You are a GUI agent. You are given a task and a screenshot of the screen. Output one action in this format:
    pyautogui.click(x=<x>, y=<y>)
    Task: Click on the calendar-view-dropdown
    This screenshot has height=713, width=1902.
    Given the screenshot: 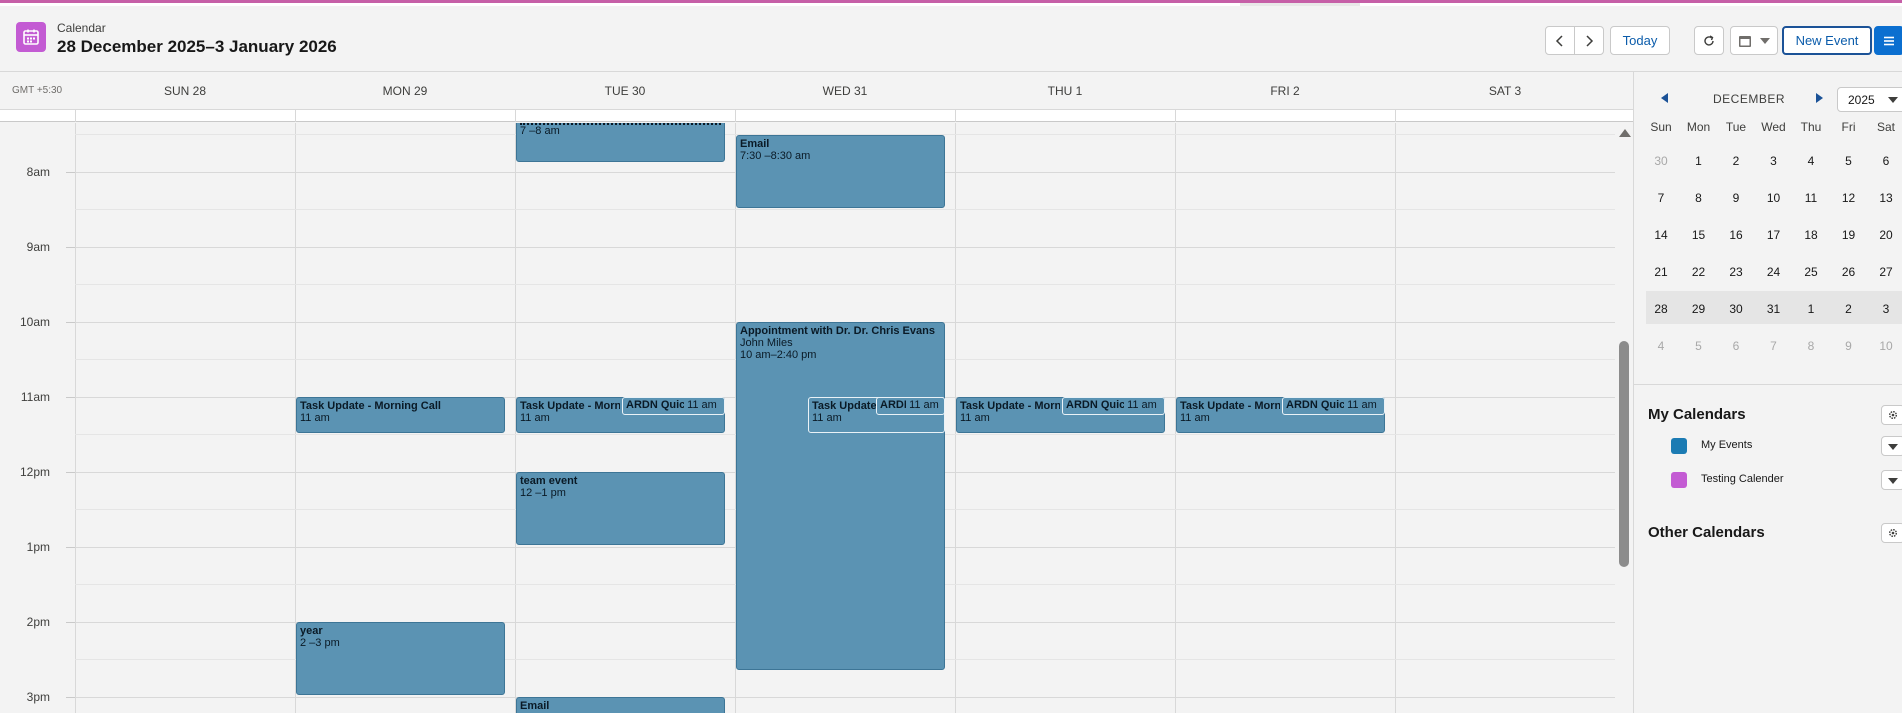 What is the action you would take?
    pyautogui.click(x=1754, y=40)
    